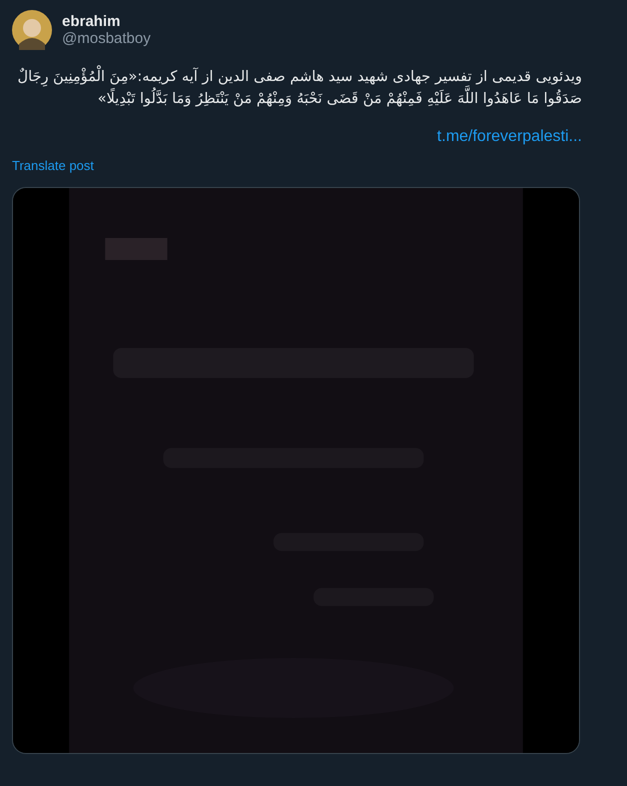 This screenshot has width=627, height=786. I want to click on author-handle: @mosbatboy, so click(106, 38).